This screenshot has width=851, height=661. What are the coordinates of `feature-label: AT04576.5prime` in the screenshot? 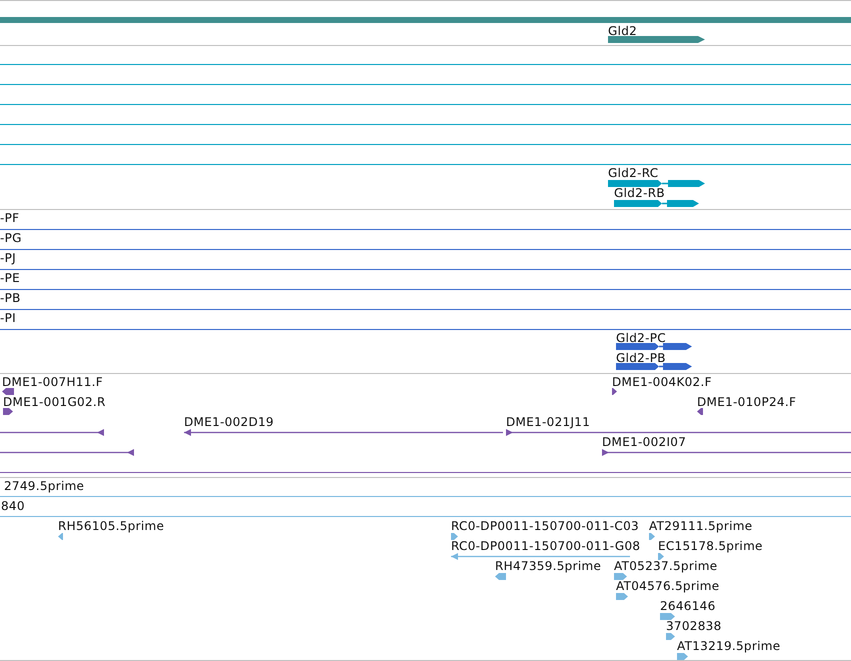 It's located at (668, 586).